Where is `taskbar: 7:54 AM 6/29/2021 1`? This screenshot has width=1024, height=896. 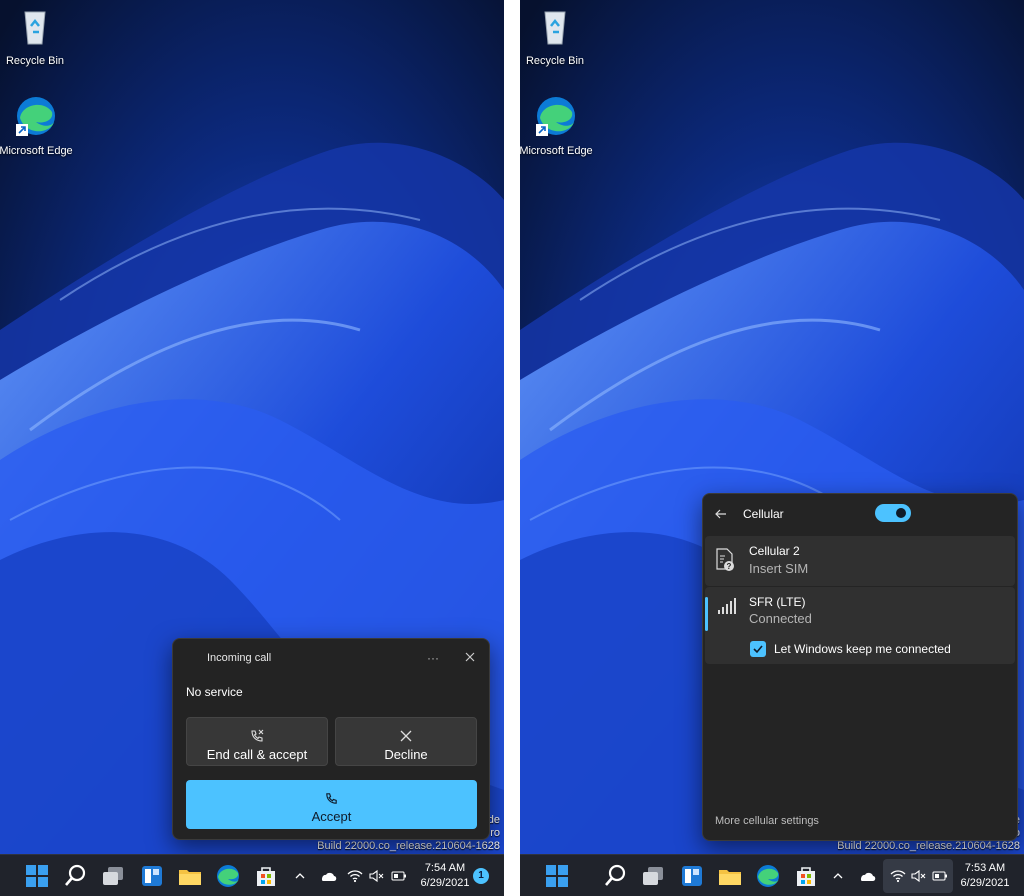
taskbar: 7:54 AM 6/29/2021 1 is located at coordinates (252, 875).